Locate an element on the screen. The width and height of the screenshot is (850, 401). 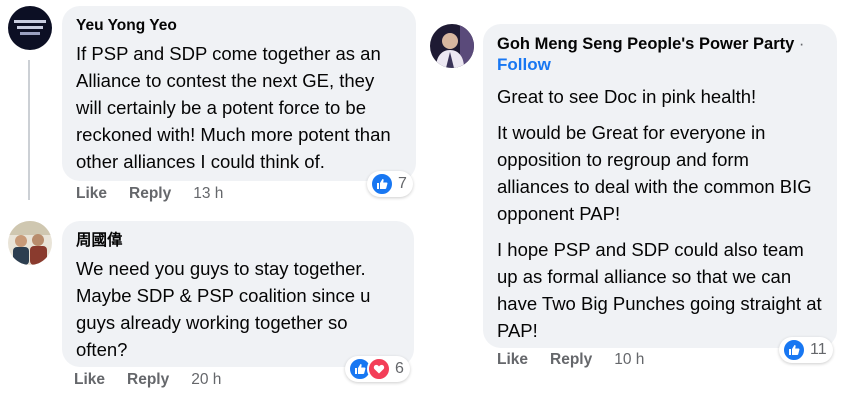
comment-author: 周國偉 is located at coordinates (238, 241).